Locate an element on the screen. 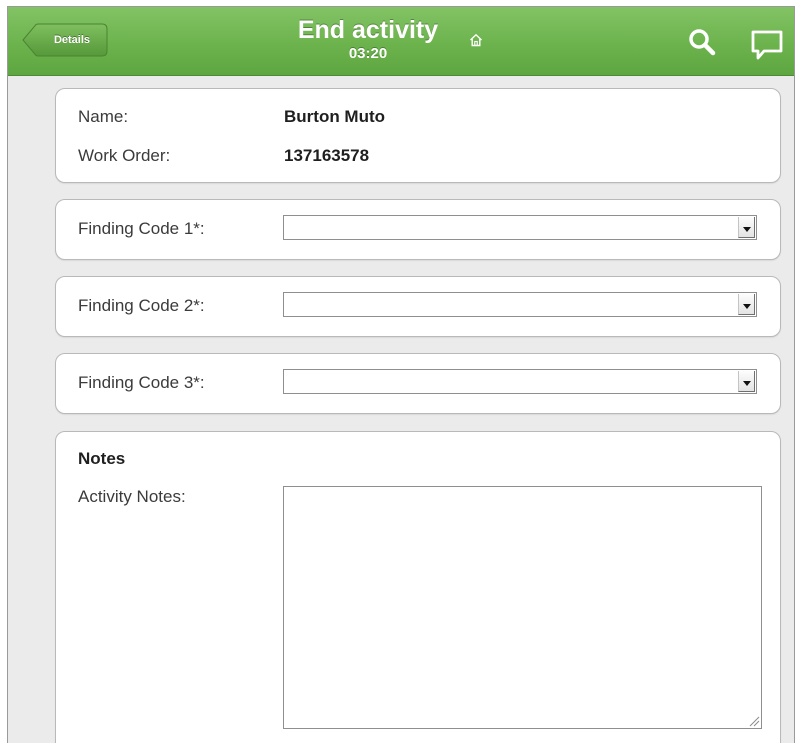 The image size is (795, 743). finding-code-1-select is located at coordinates (520, 227).